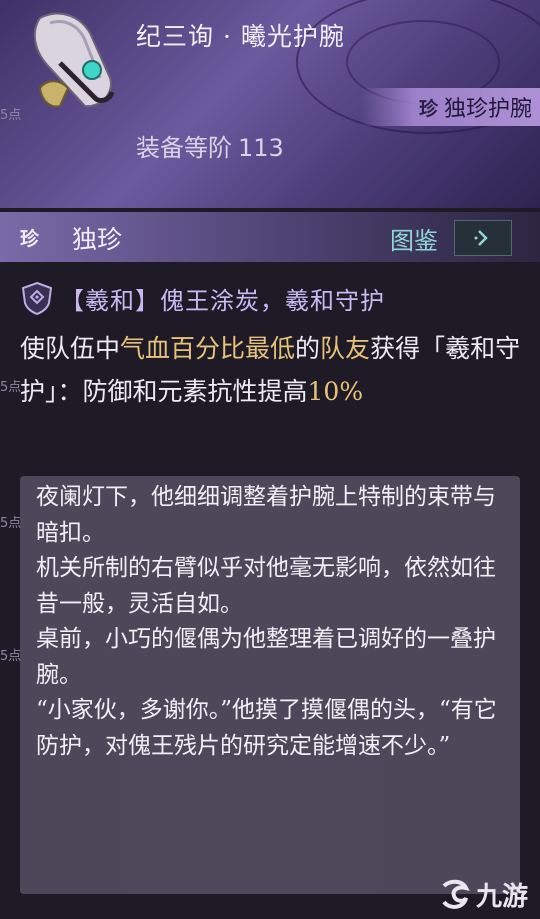 The image size is (540, 919). I want to click on codex-label: 图鉴, so click(414, 238).